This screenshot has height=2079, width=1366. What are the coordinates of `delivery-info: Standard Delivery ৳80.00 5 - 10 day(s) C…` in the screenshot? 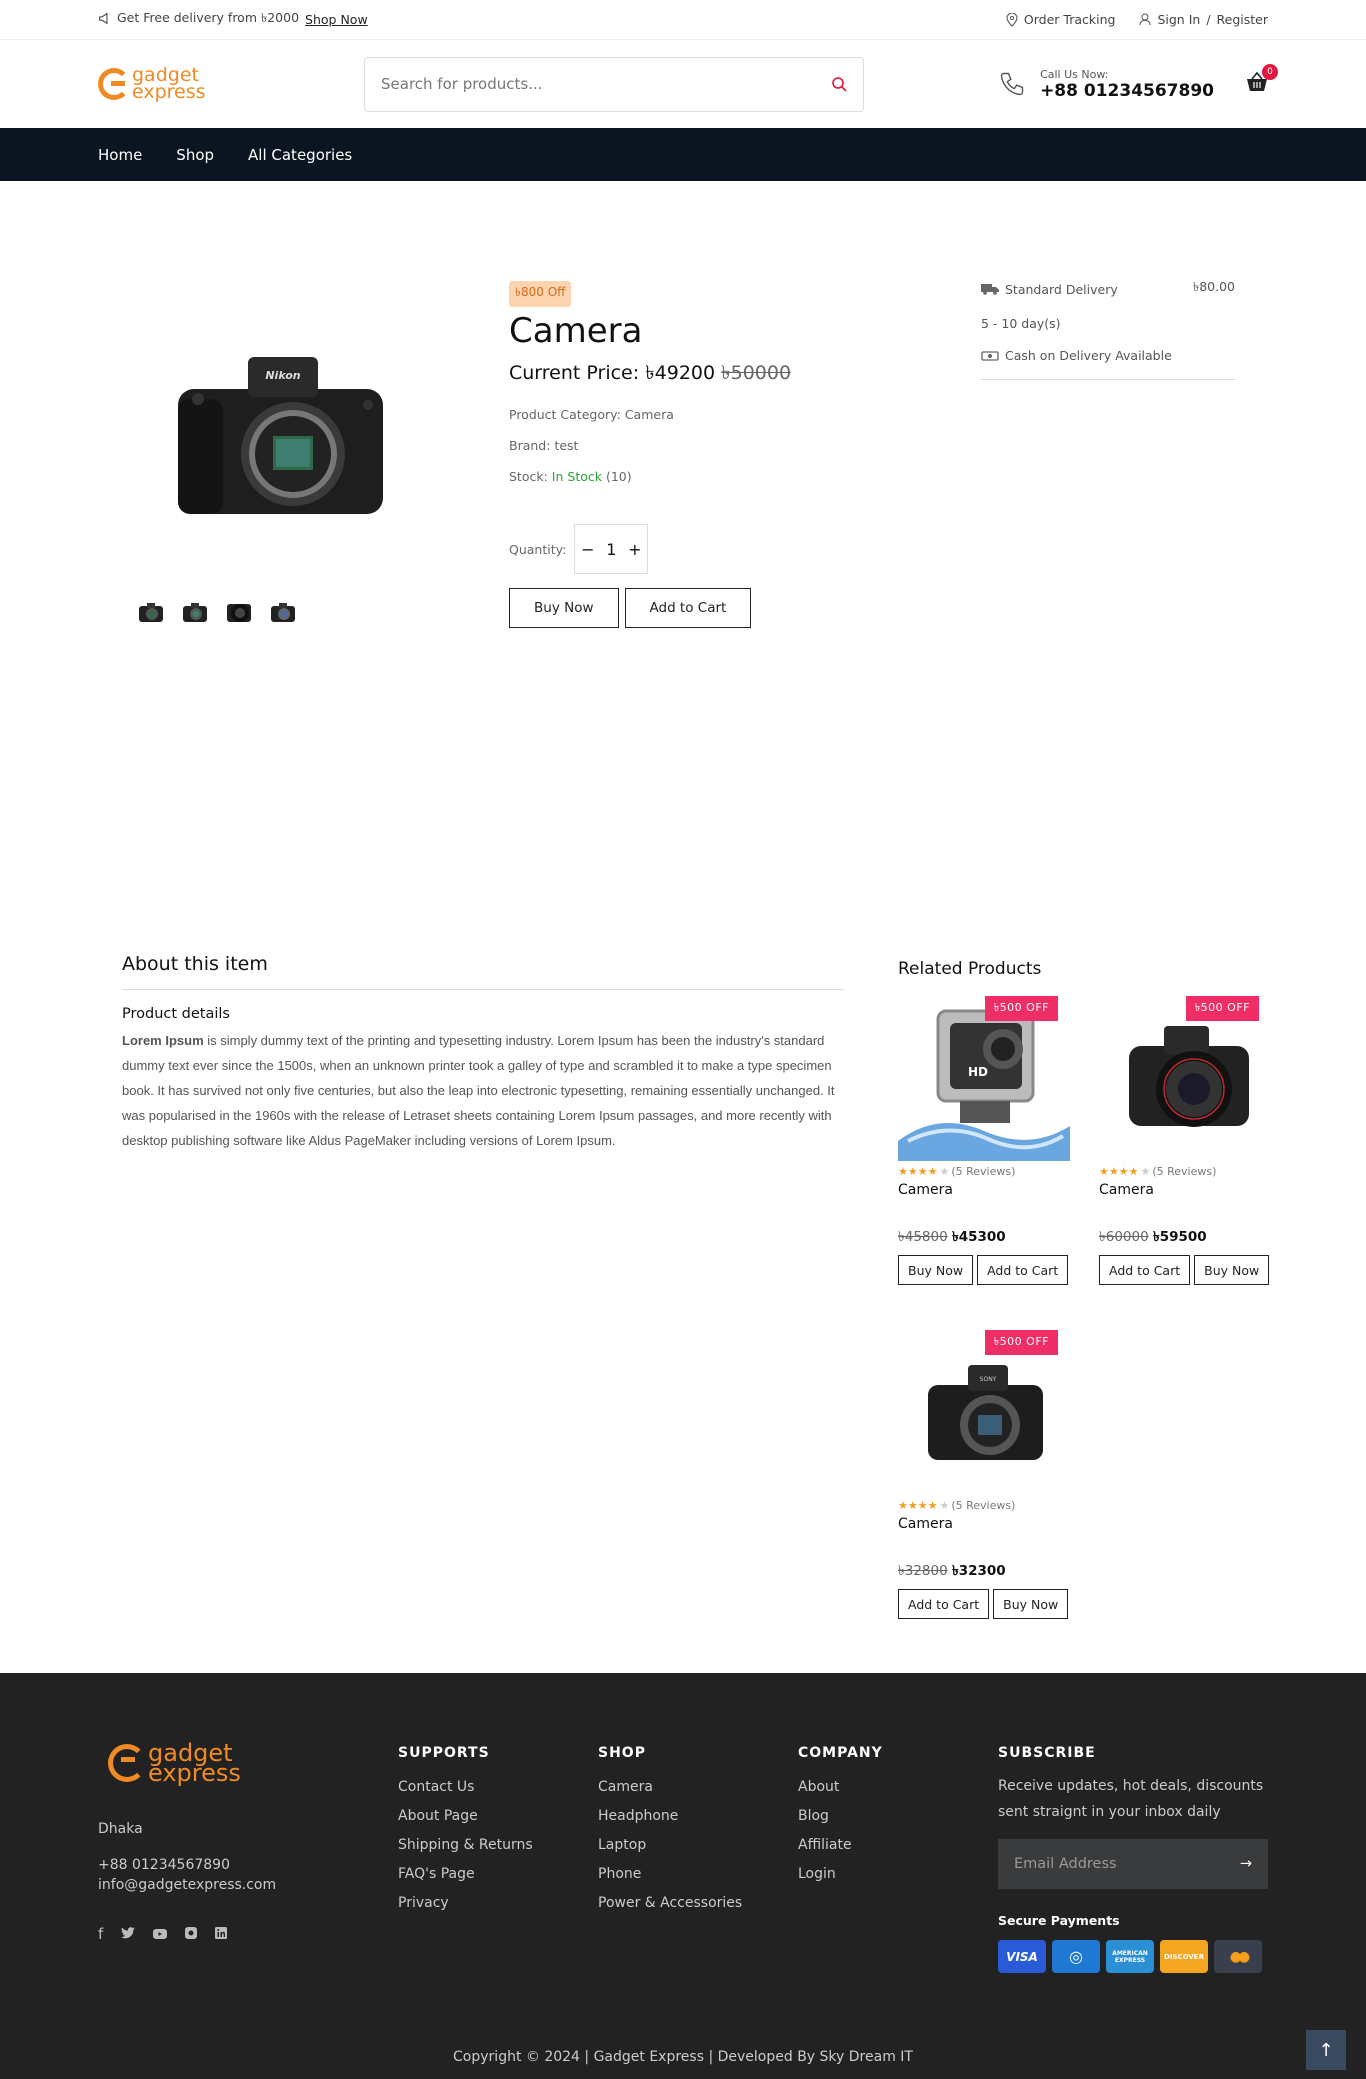 It's located at (1108, 329).